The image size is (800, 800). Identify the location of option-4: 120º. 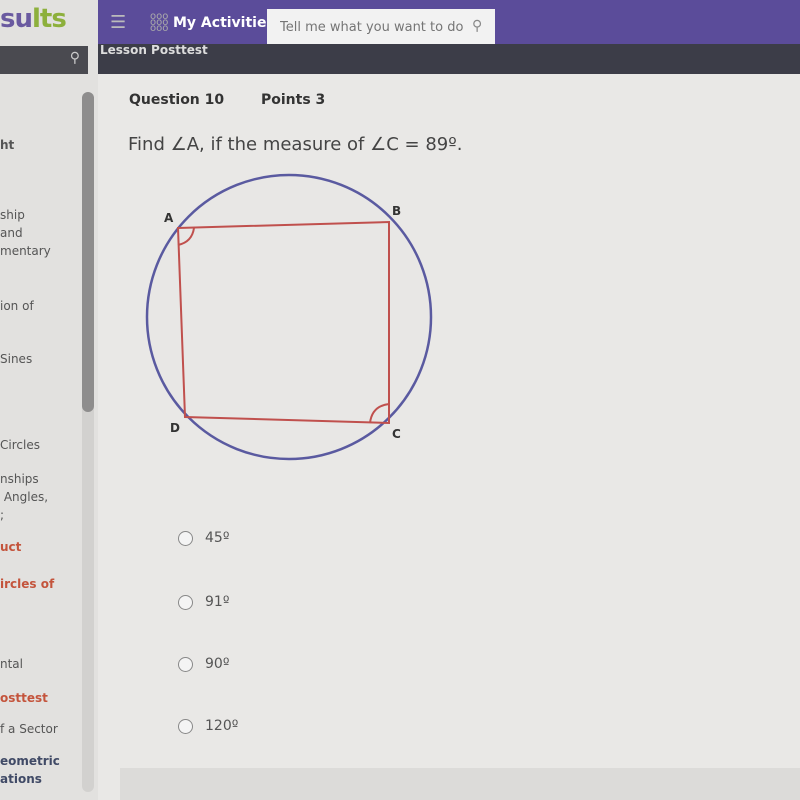
(208, 726).